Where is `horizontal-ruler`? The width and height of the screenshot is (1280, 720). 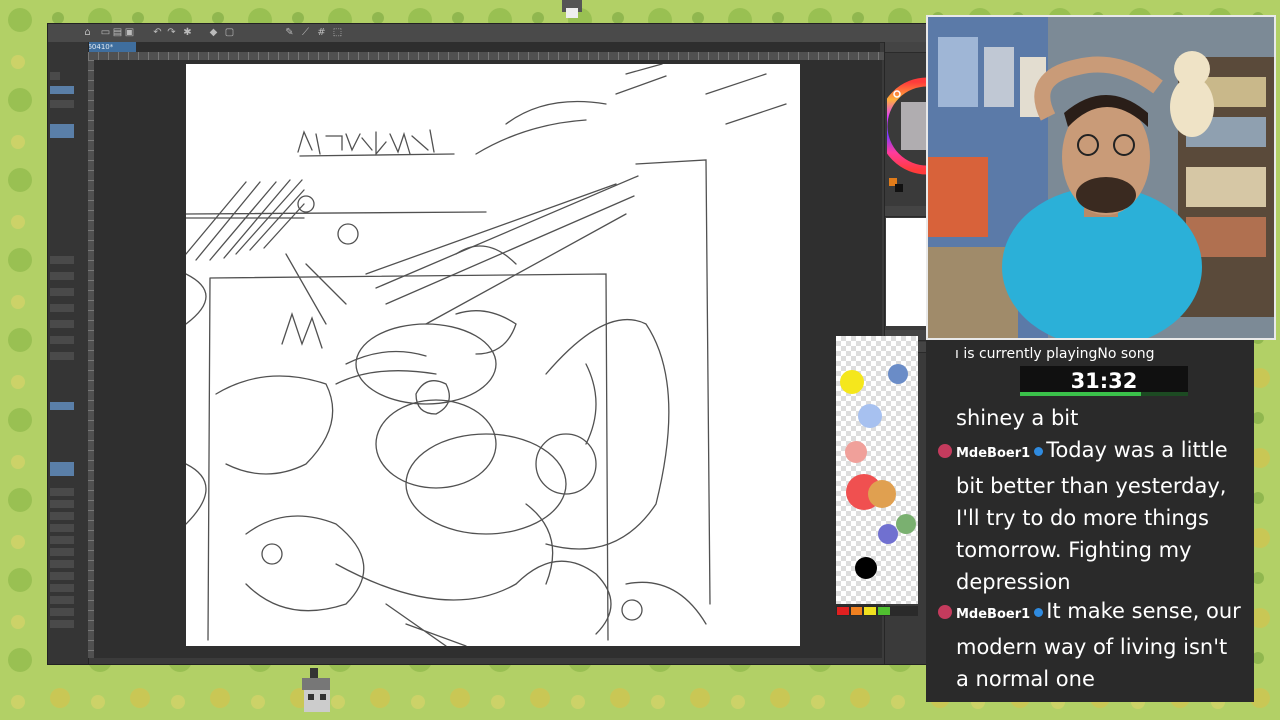
horizontal-ruler is located at coordinates (486, 56).